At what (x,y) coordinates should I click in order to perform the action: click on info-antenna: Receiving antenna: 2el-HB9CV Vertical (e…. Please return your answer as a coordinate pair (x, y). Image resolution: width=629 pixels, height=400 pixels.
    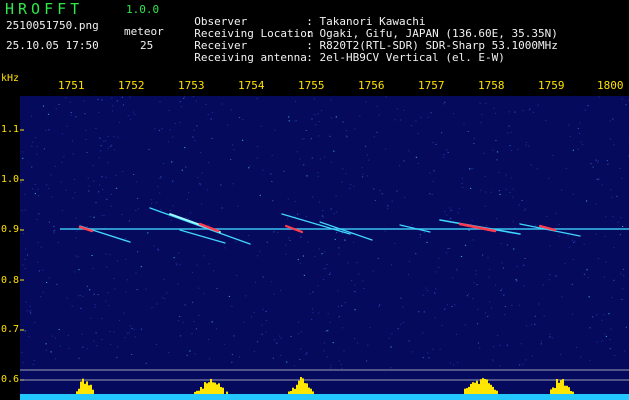
    Looking at the image, I should click on (343, 52).